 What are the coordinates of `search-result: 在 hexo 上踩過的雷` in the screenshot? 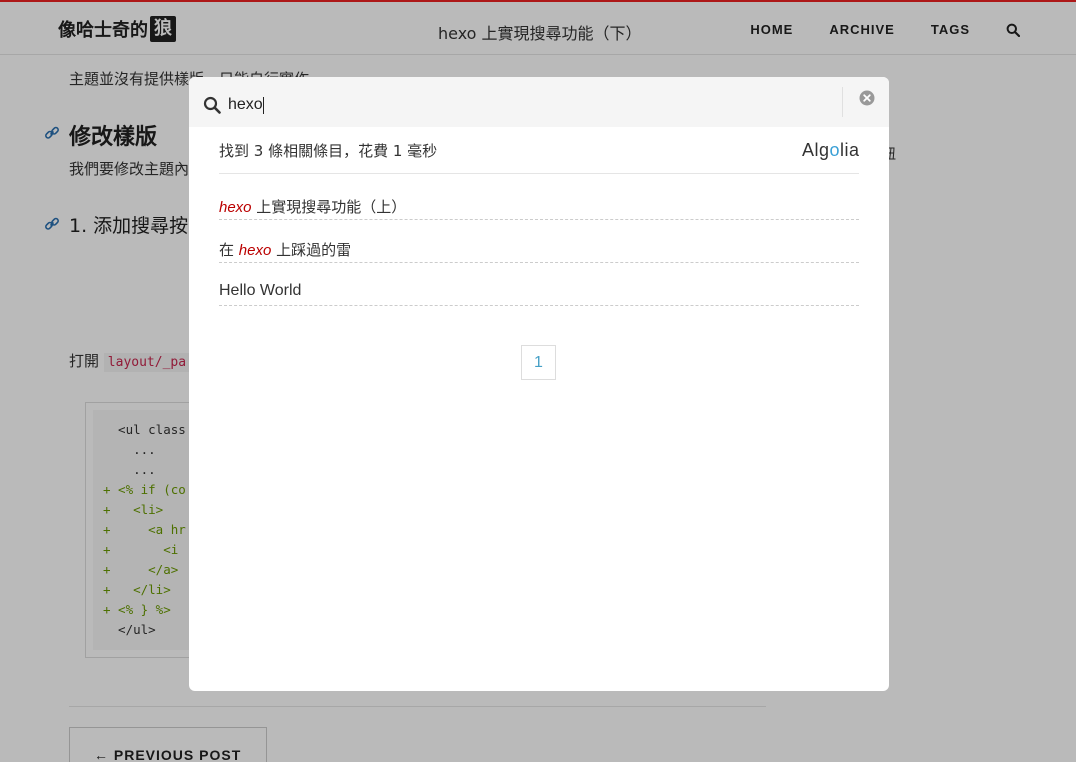 It's located at (539, 243).